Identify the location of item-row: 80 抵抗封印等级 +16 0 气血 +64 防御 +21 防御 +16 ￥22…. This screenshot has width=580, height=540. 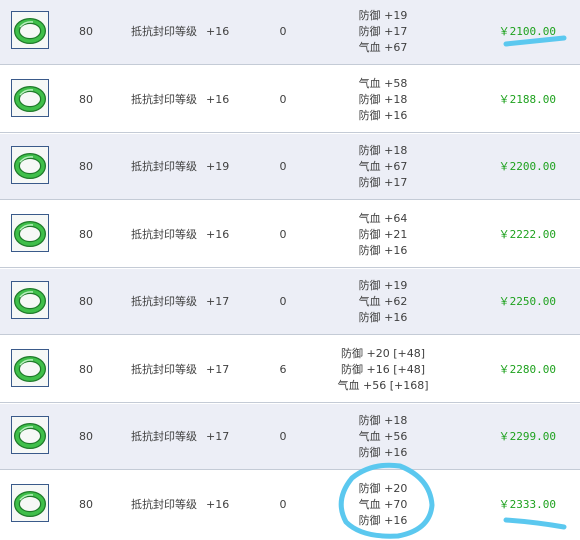
(290, 234).